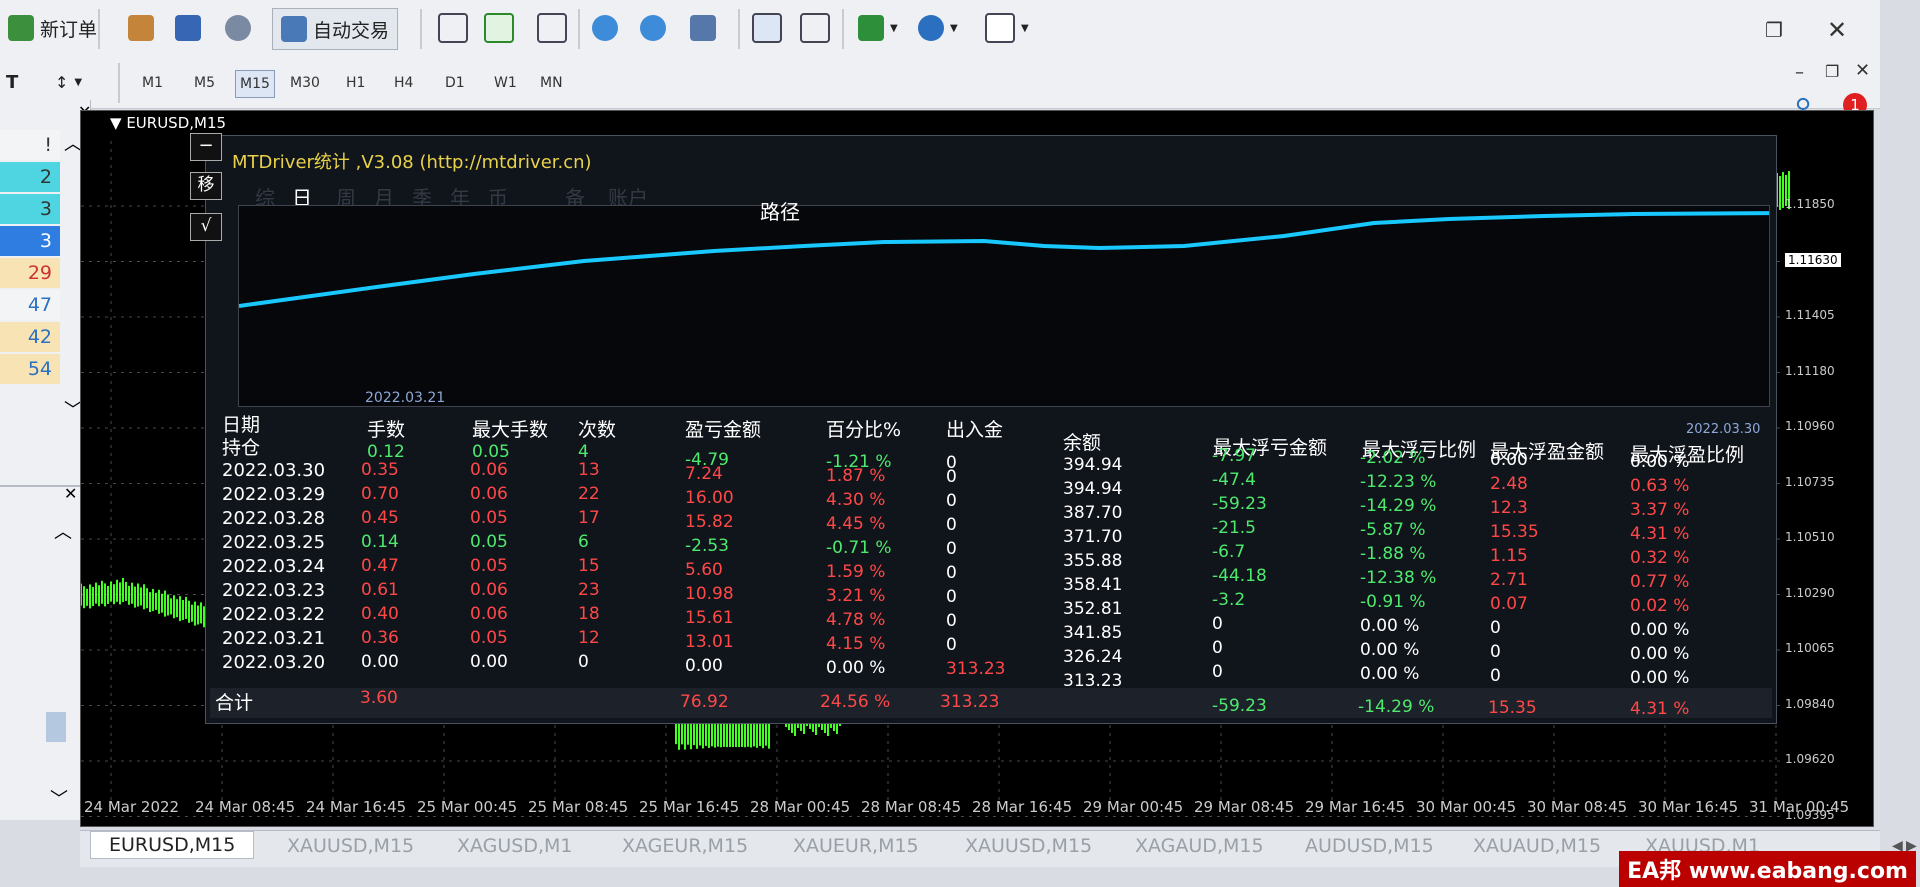 Image resolution: width=1920 pixels, height=887 pixels. I want to click on table-cell-mfl: 0, so click(1217, 672).